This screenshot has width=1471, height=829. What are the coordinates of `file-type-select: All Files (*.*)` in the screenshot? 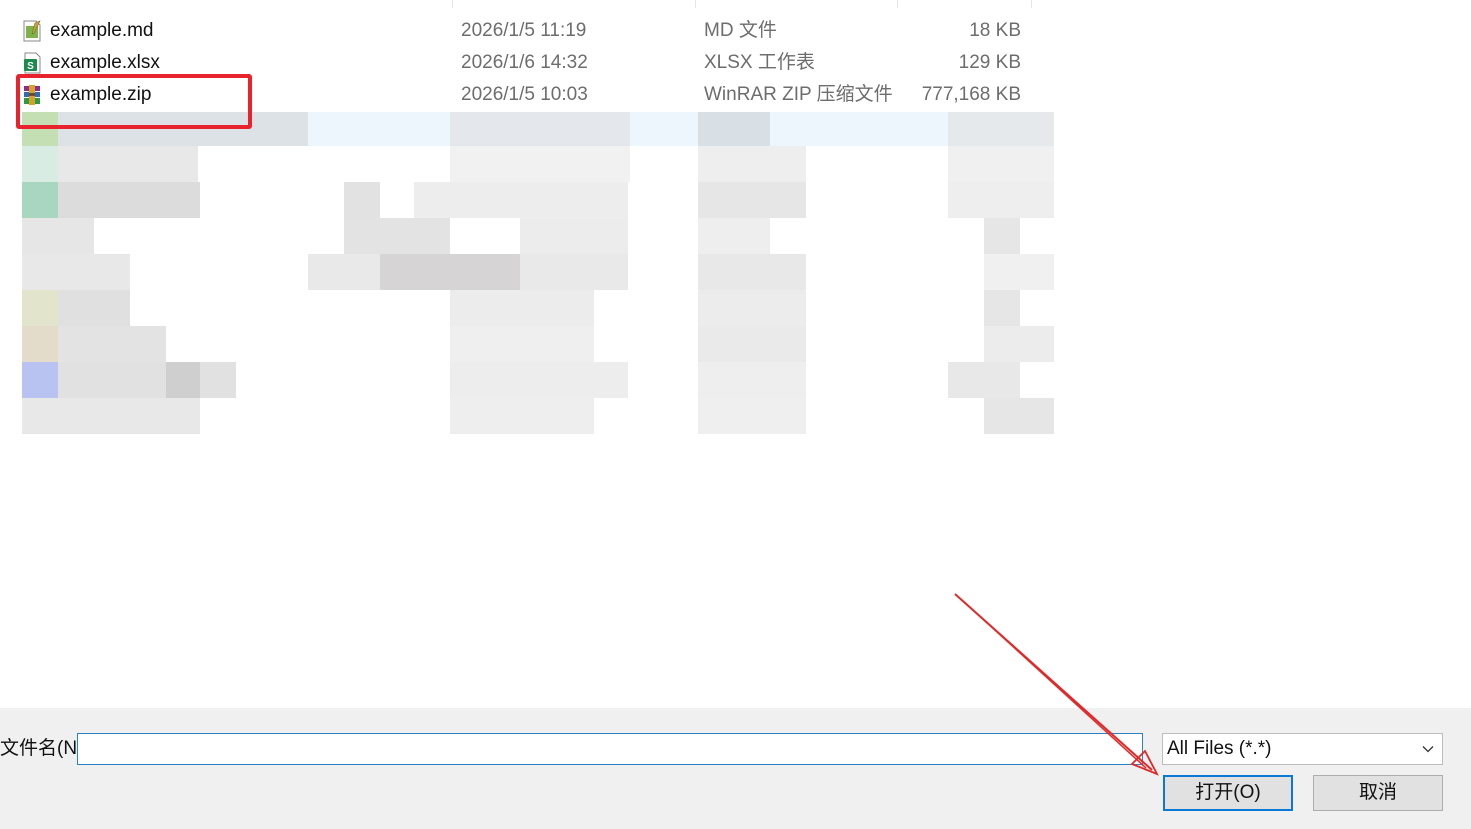 It's located at (1302, 749).